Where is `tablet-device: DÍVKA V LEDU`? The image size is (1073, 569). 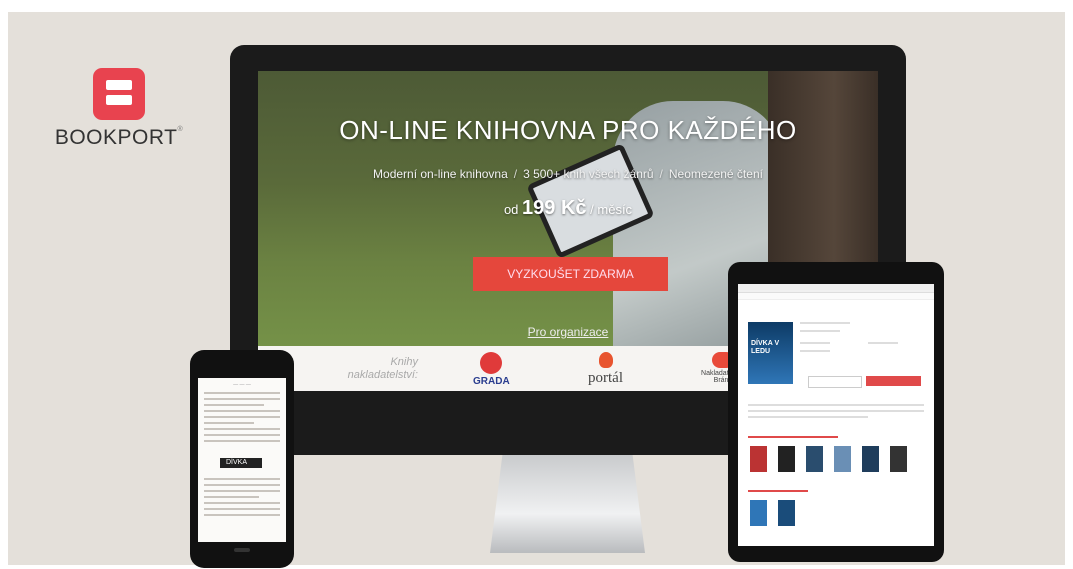
tablet-device: DÍVKA V LEDU is located at coordinates (836, 412).